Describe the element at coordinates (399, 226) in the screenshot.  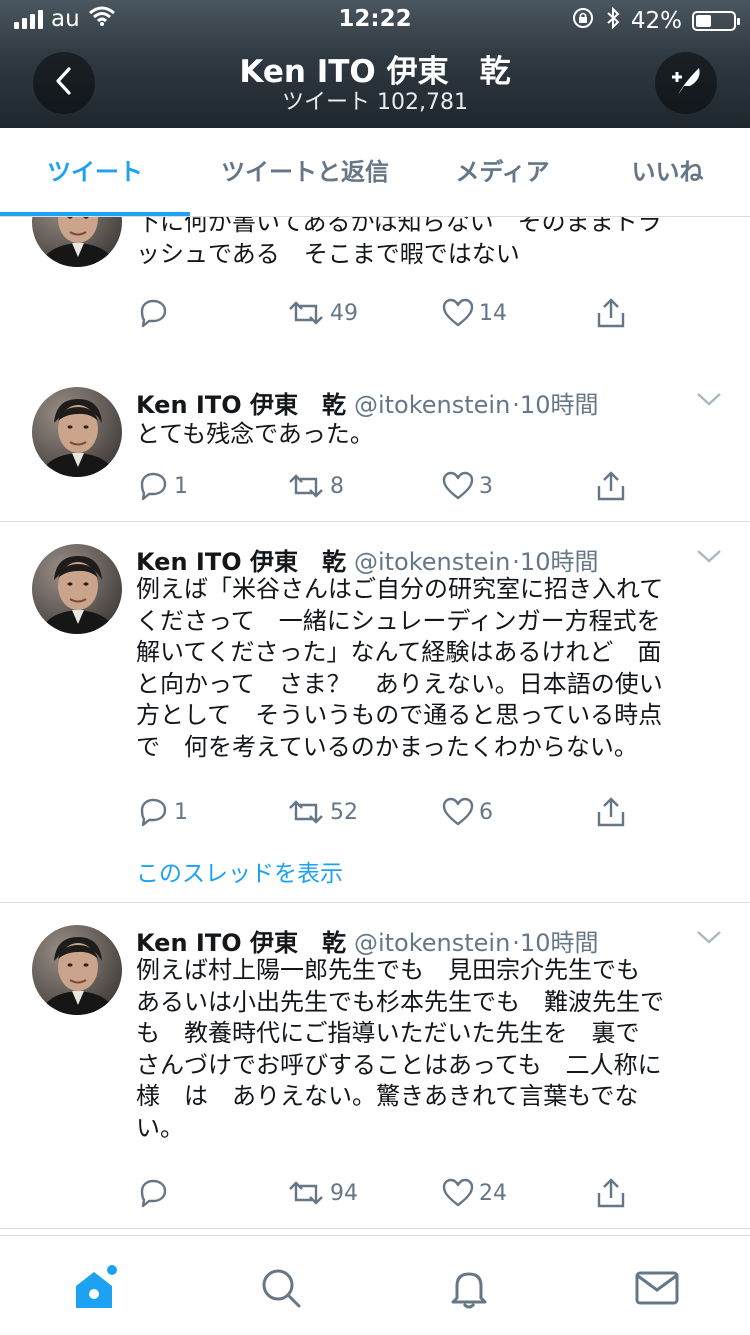
I see `tweet-text-line: 下に何が書いてあるかは知らない そのままトラ` at that location.